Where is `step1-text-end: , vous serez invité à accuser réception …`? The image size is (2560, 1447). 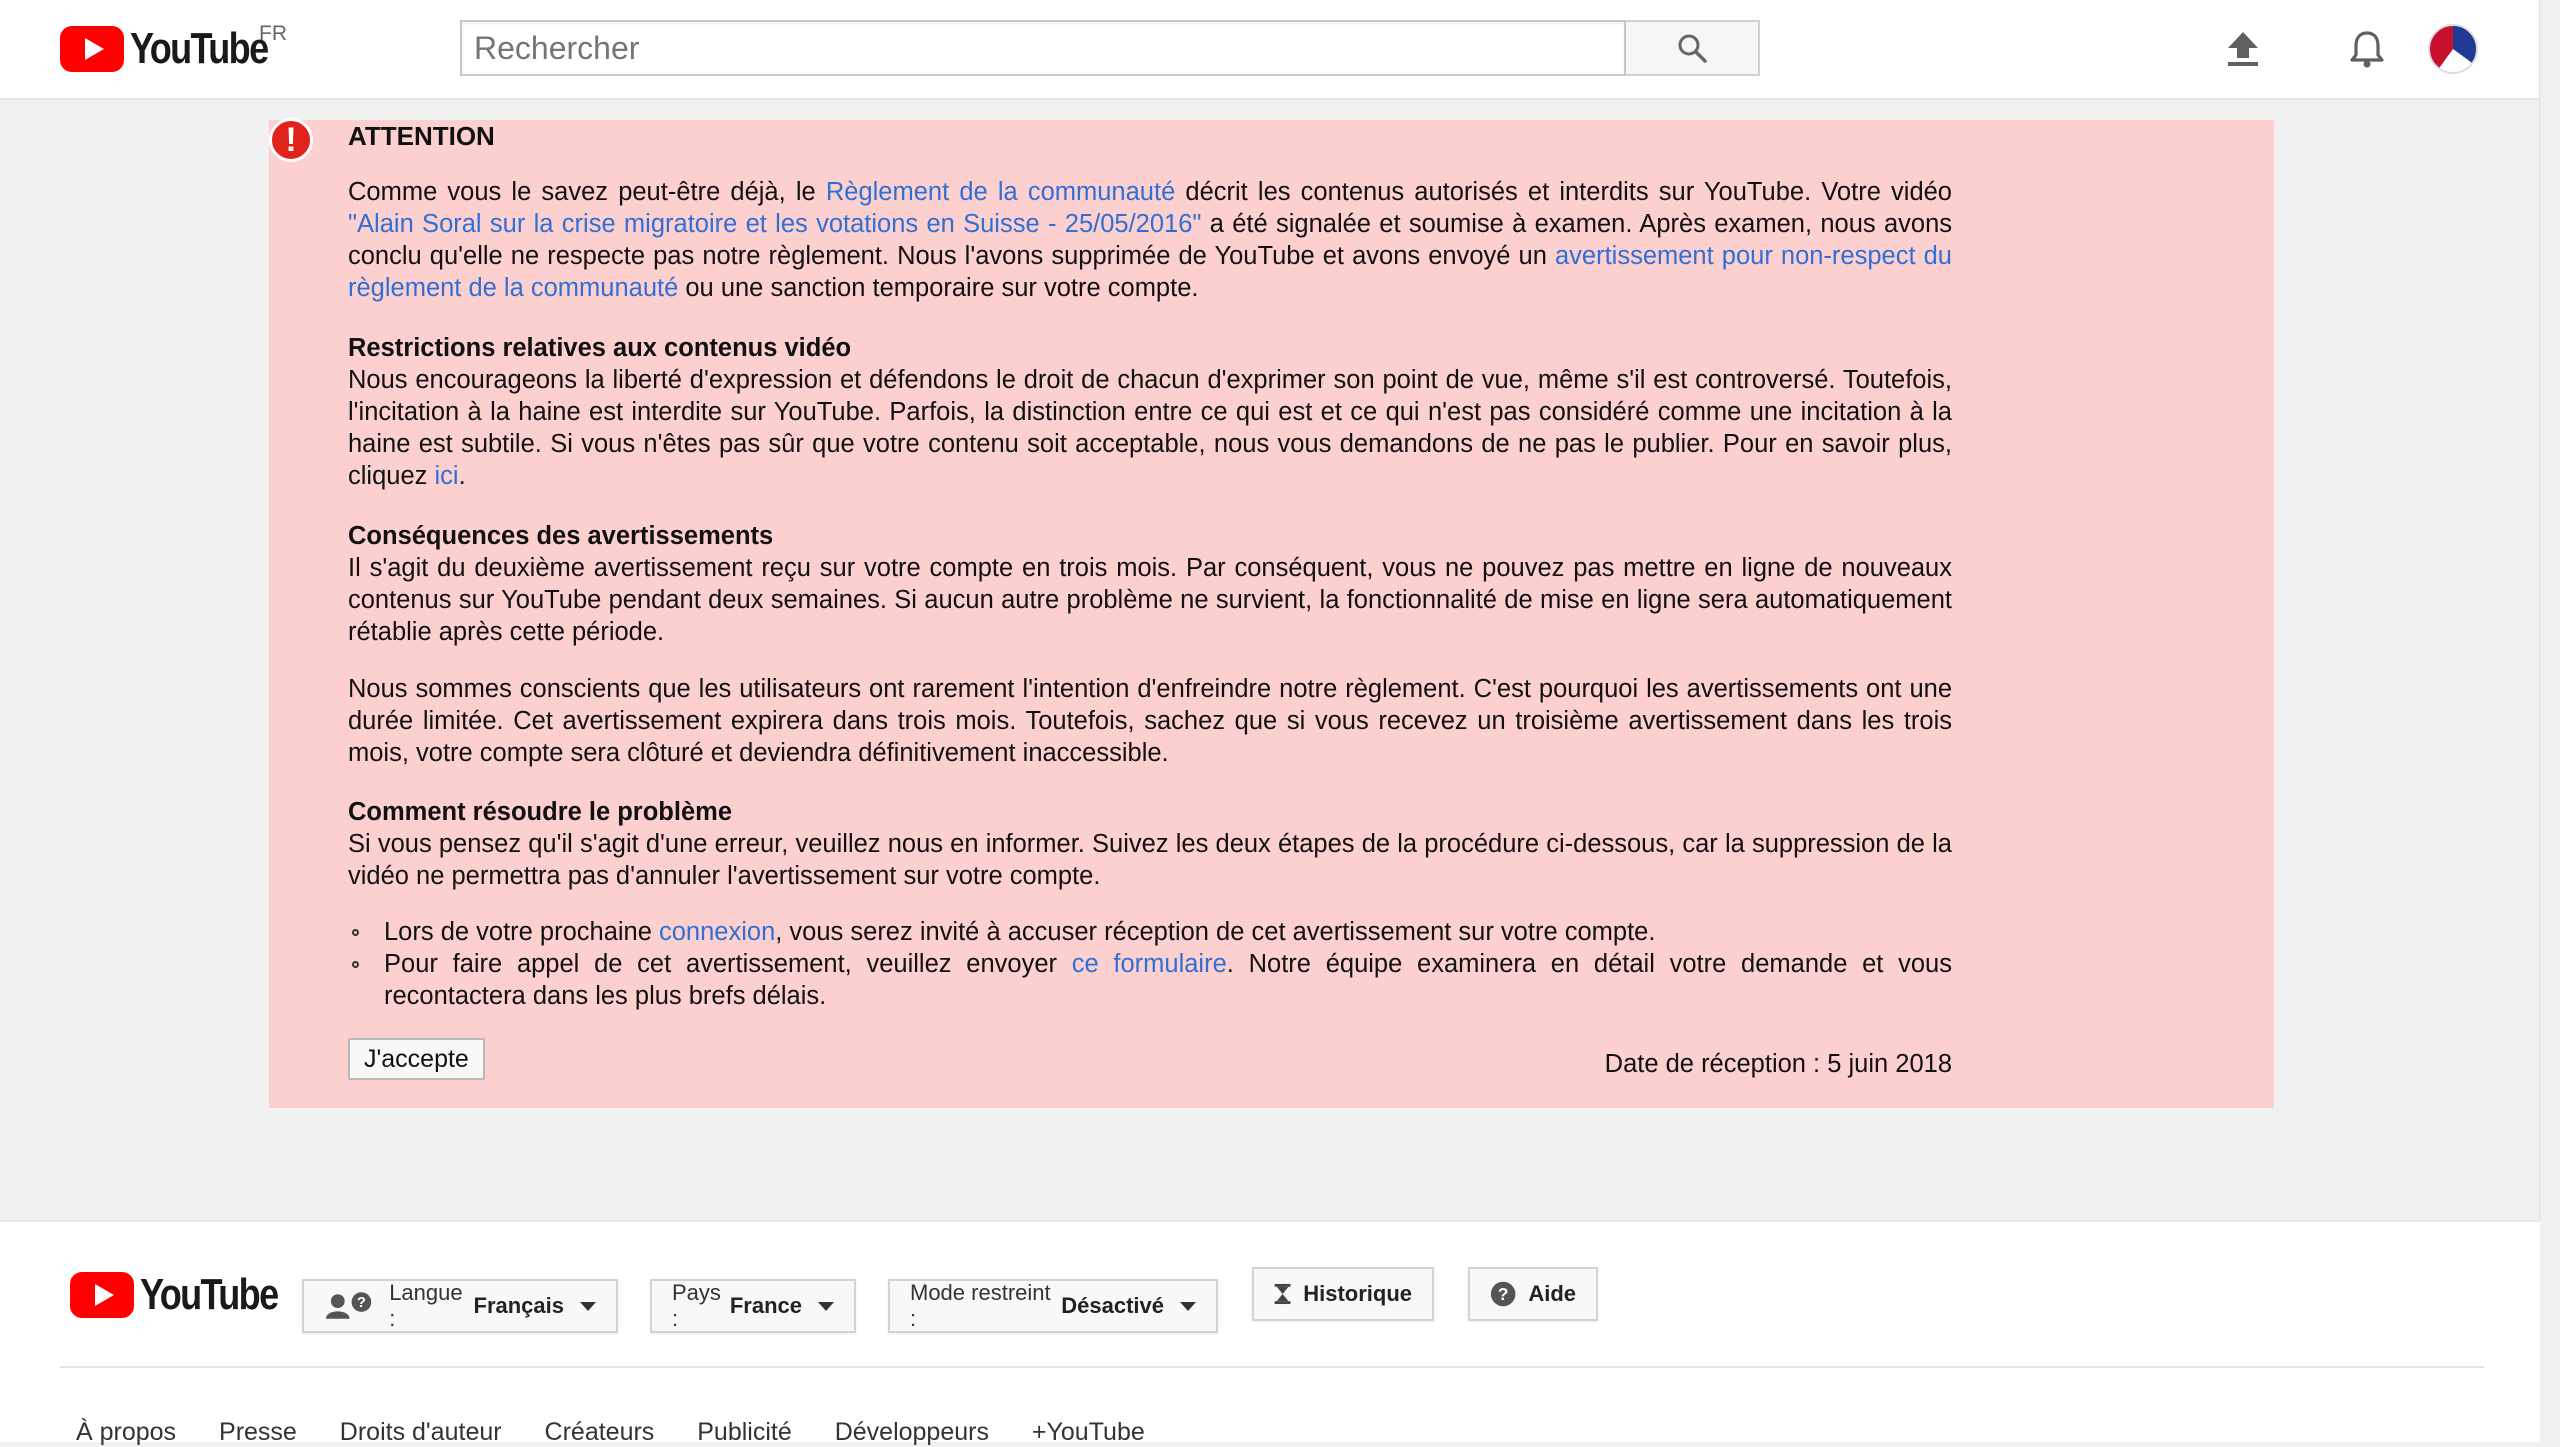
step1-text-end: , vous serez invité à accuser réception … is located at coordinates (1215, 932).